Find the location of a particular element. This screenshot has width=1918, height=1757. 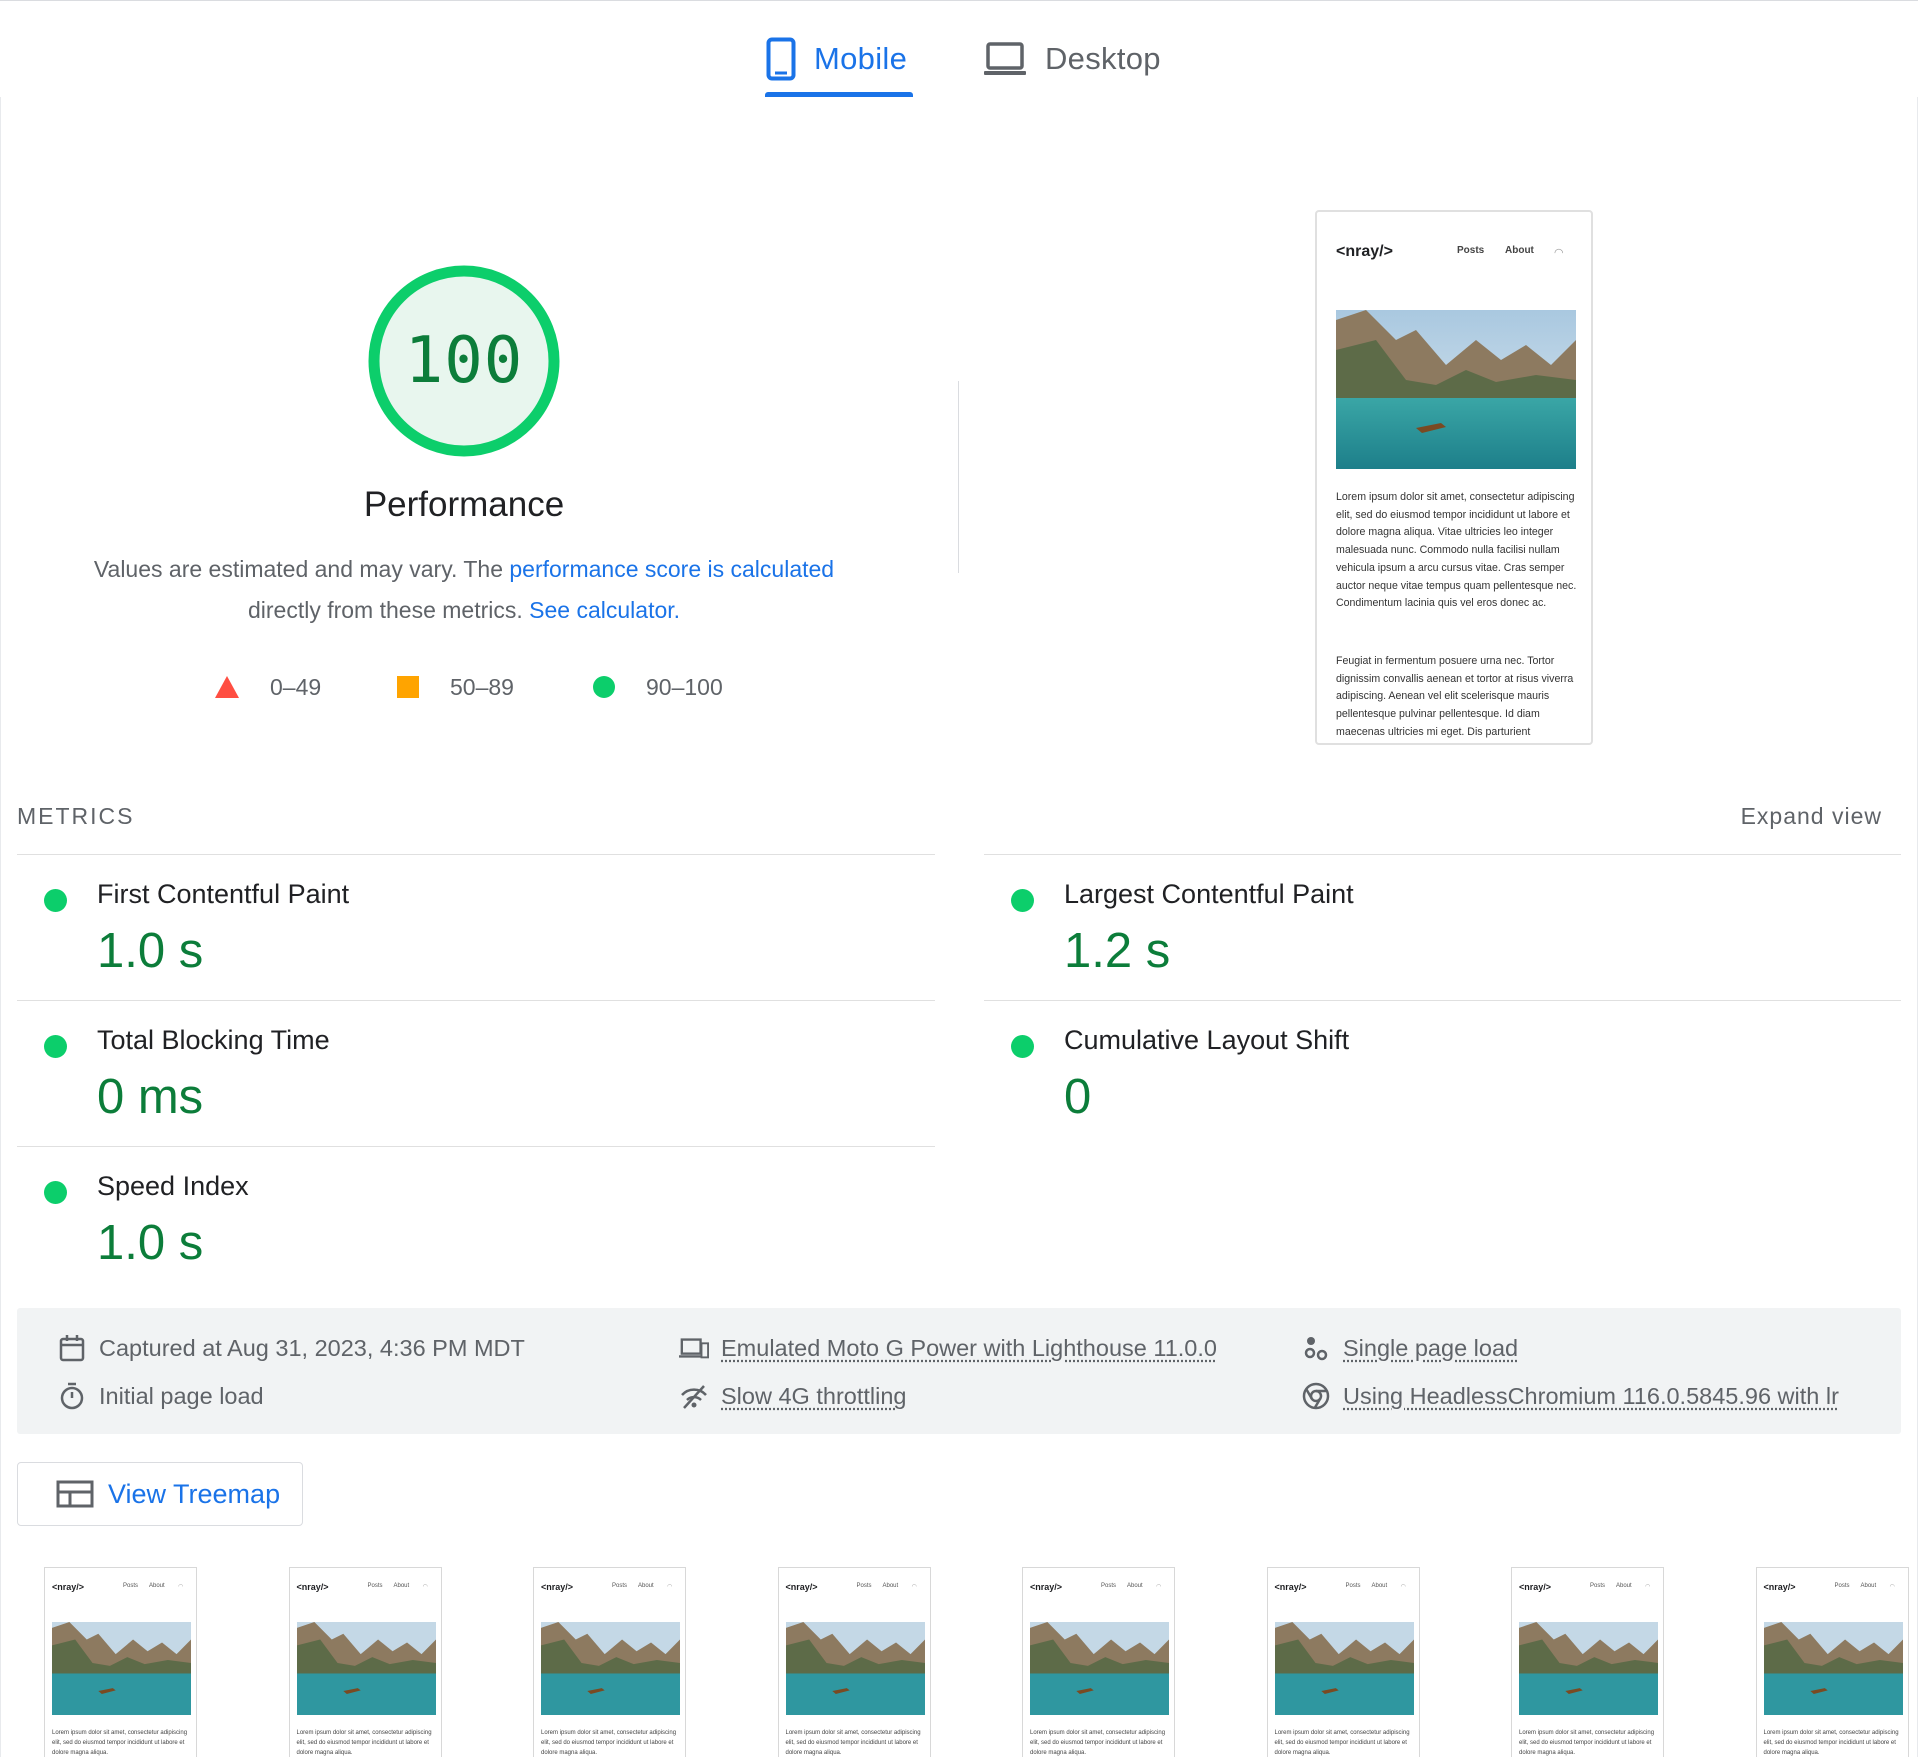

metric-total-blocking-time: Total Blocking Time 0 ms is located at coordinates (467, 1071).